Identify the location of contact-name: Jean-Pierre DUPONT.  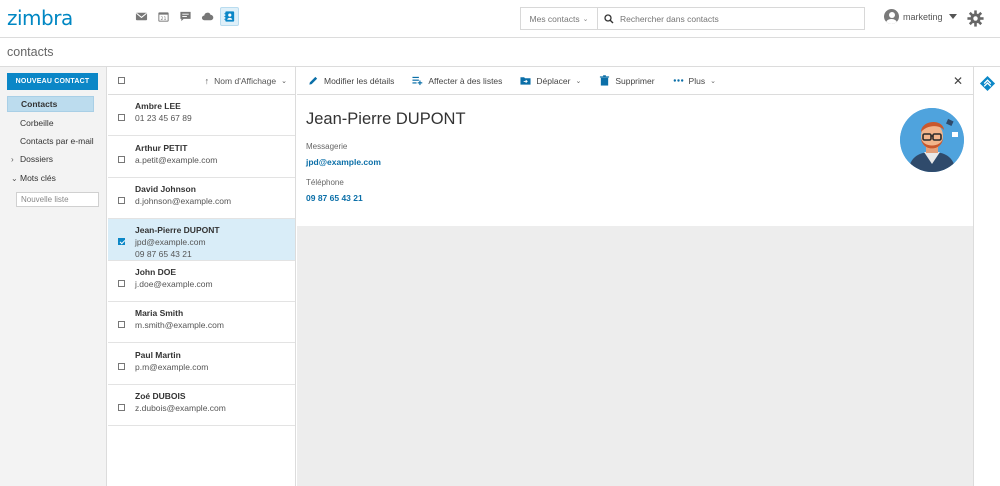
(177, 230).